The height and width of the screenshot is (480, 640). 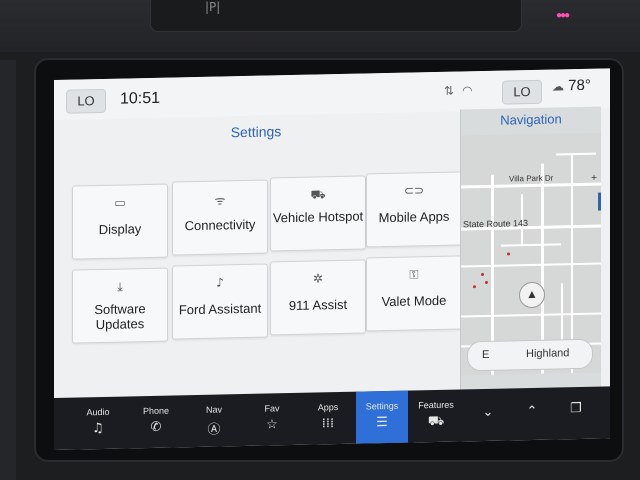 What do you see at coordinates (320, 26) in the screenshot?
I see `dashboard-top: |P| ●●●` at bounding box center [320, 26].